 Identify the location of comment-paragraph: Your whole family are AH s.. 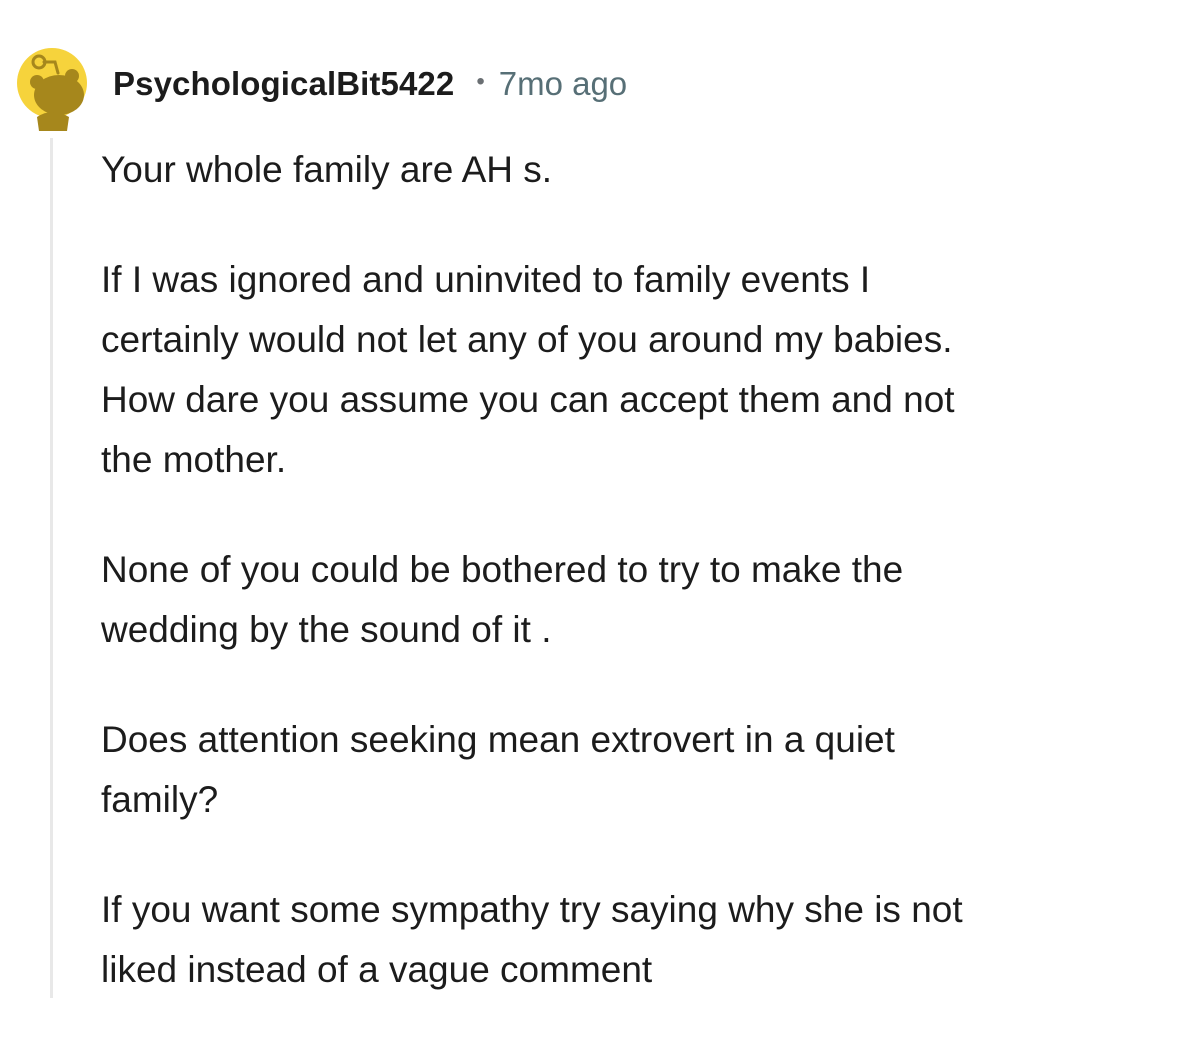
(327, 169).